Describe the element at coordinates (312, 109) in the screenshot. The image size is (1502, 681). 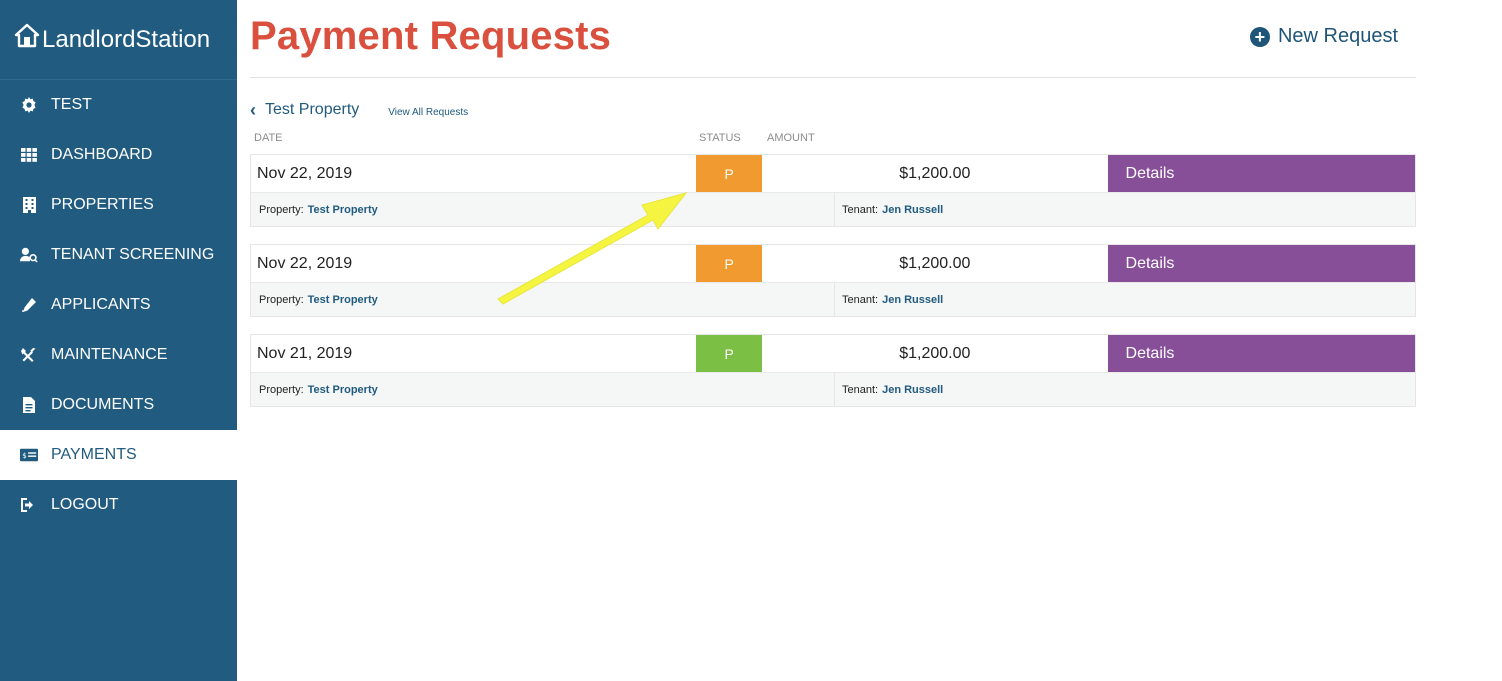
I see `breadcrumb-property: Test Property` at that location.